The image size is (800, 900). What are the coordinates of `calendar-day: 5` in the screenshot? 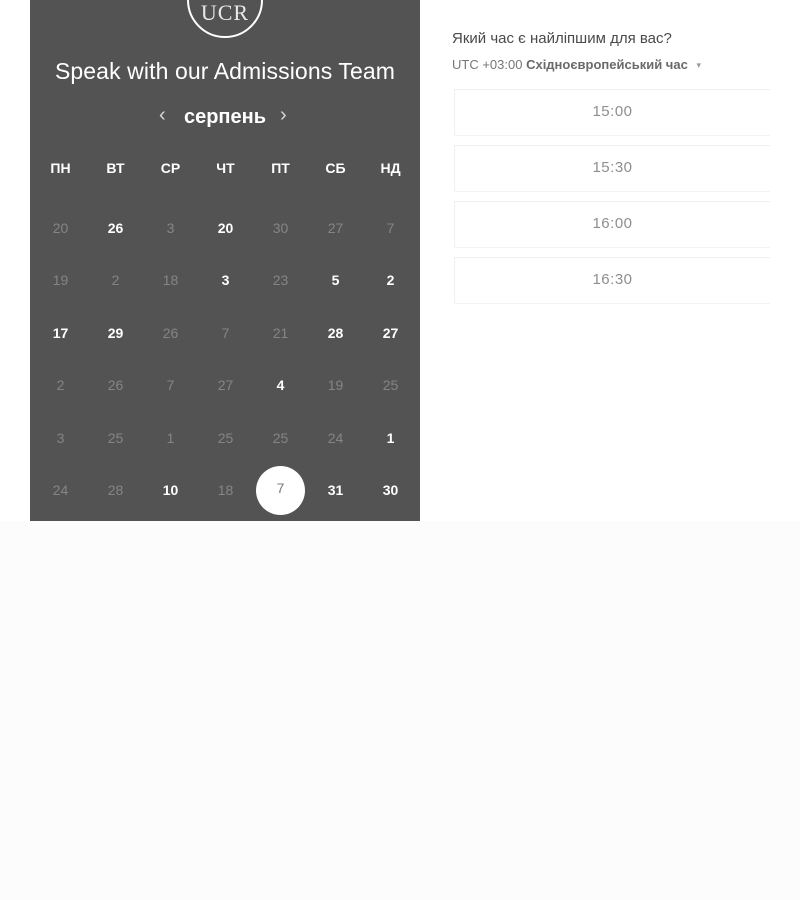 It's located at (335, 280).